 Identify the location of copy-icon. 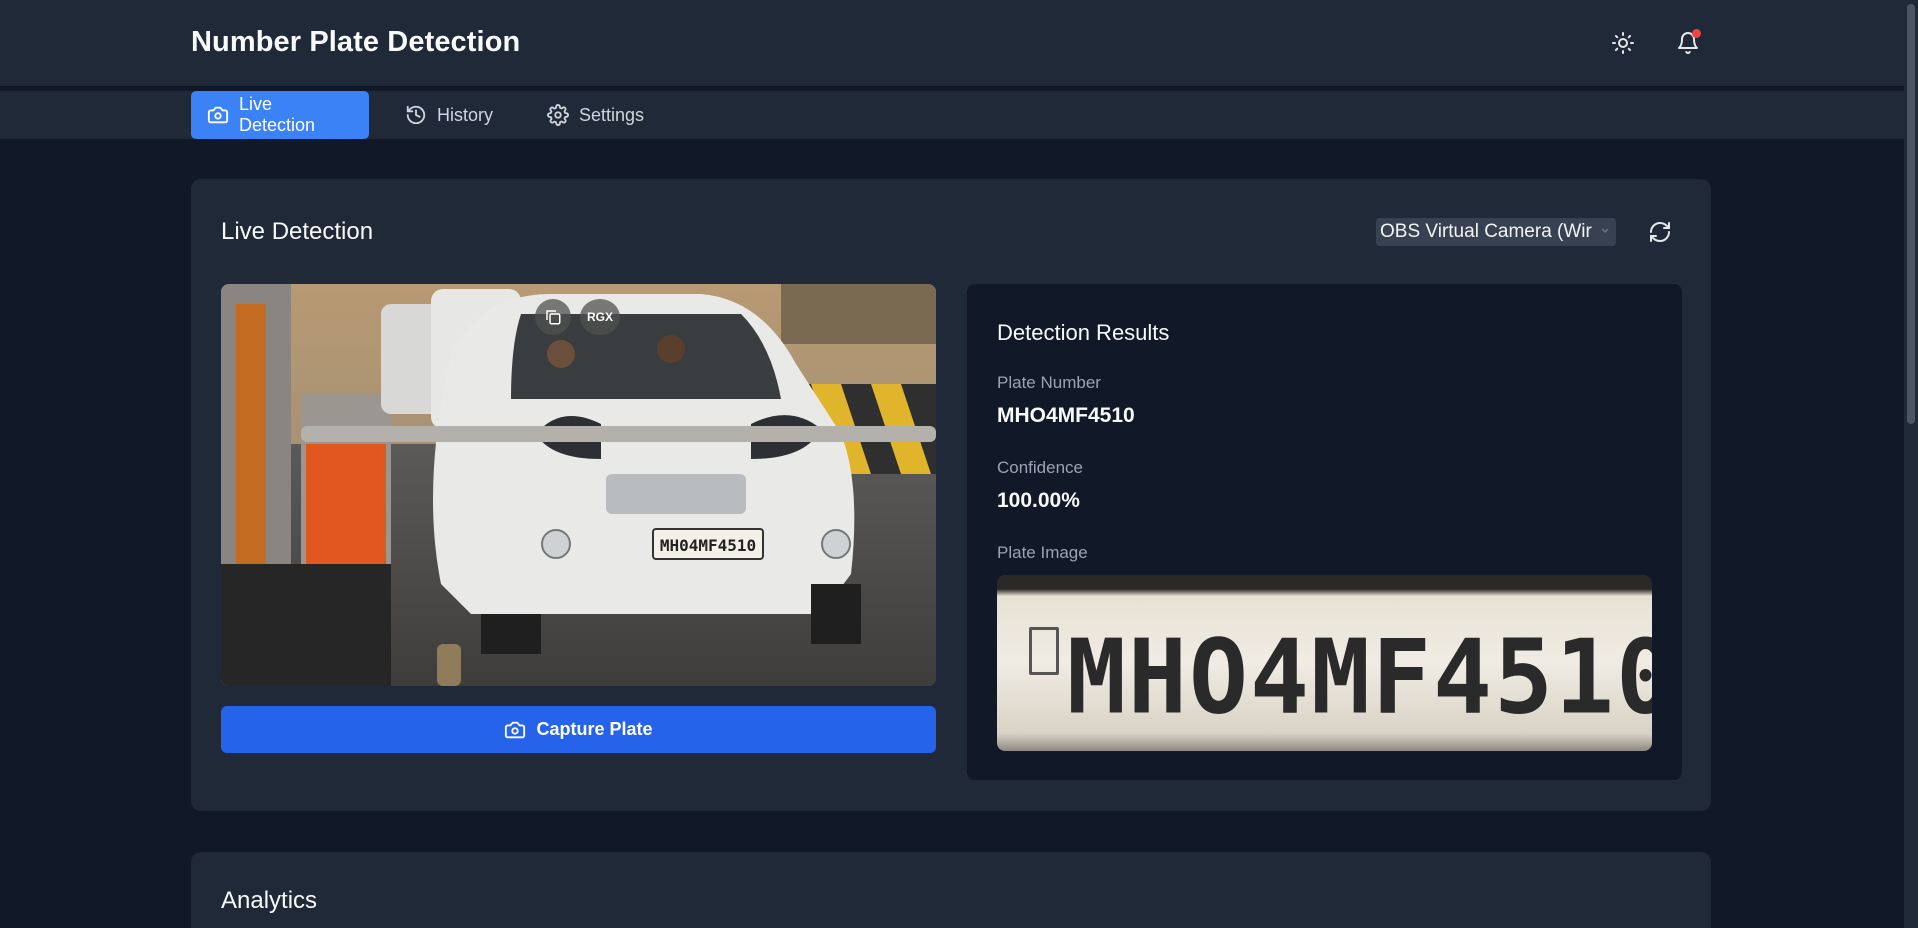
(553, 317).